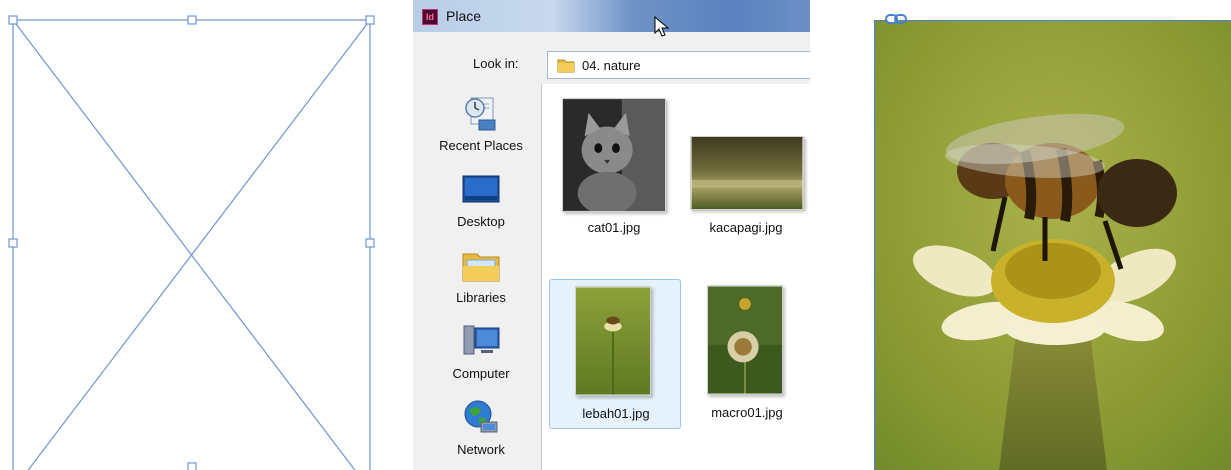 The height and width of the screenshot is (470, 1231). I want to click on look-in-label: Look in:, so click(496, 63).